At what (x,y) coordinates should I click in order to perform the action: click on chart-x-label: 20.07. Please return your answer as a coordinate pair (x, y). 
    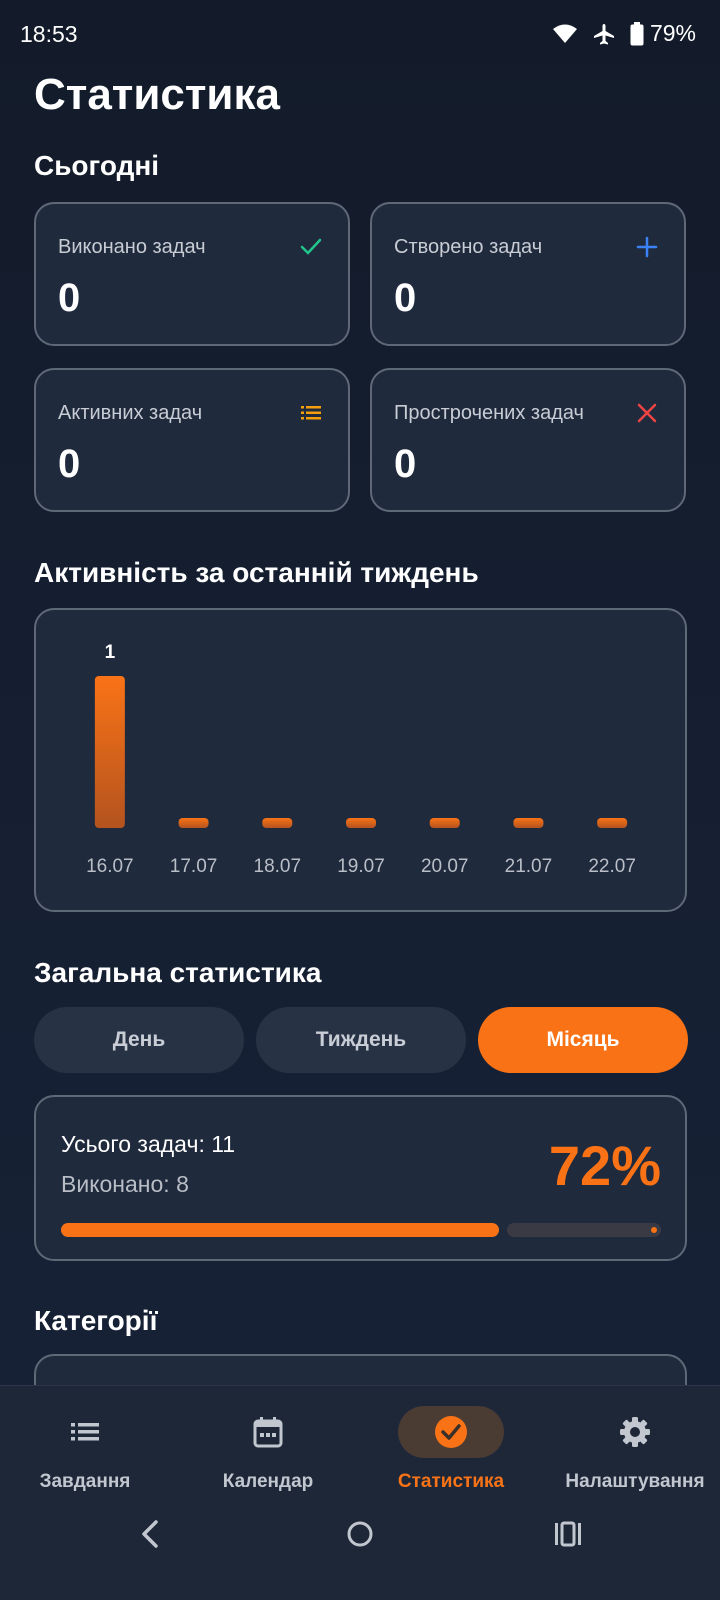
    Looking at the image, I should click on (445, 866).